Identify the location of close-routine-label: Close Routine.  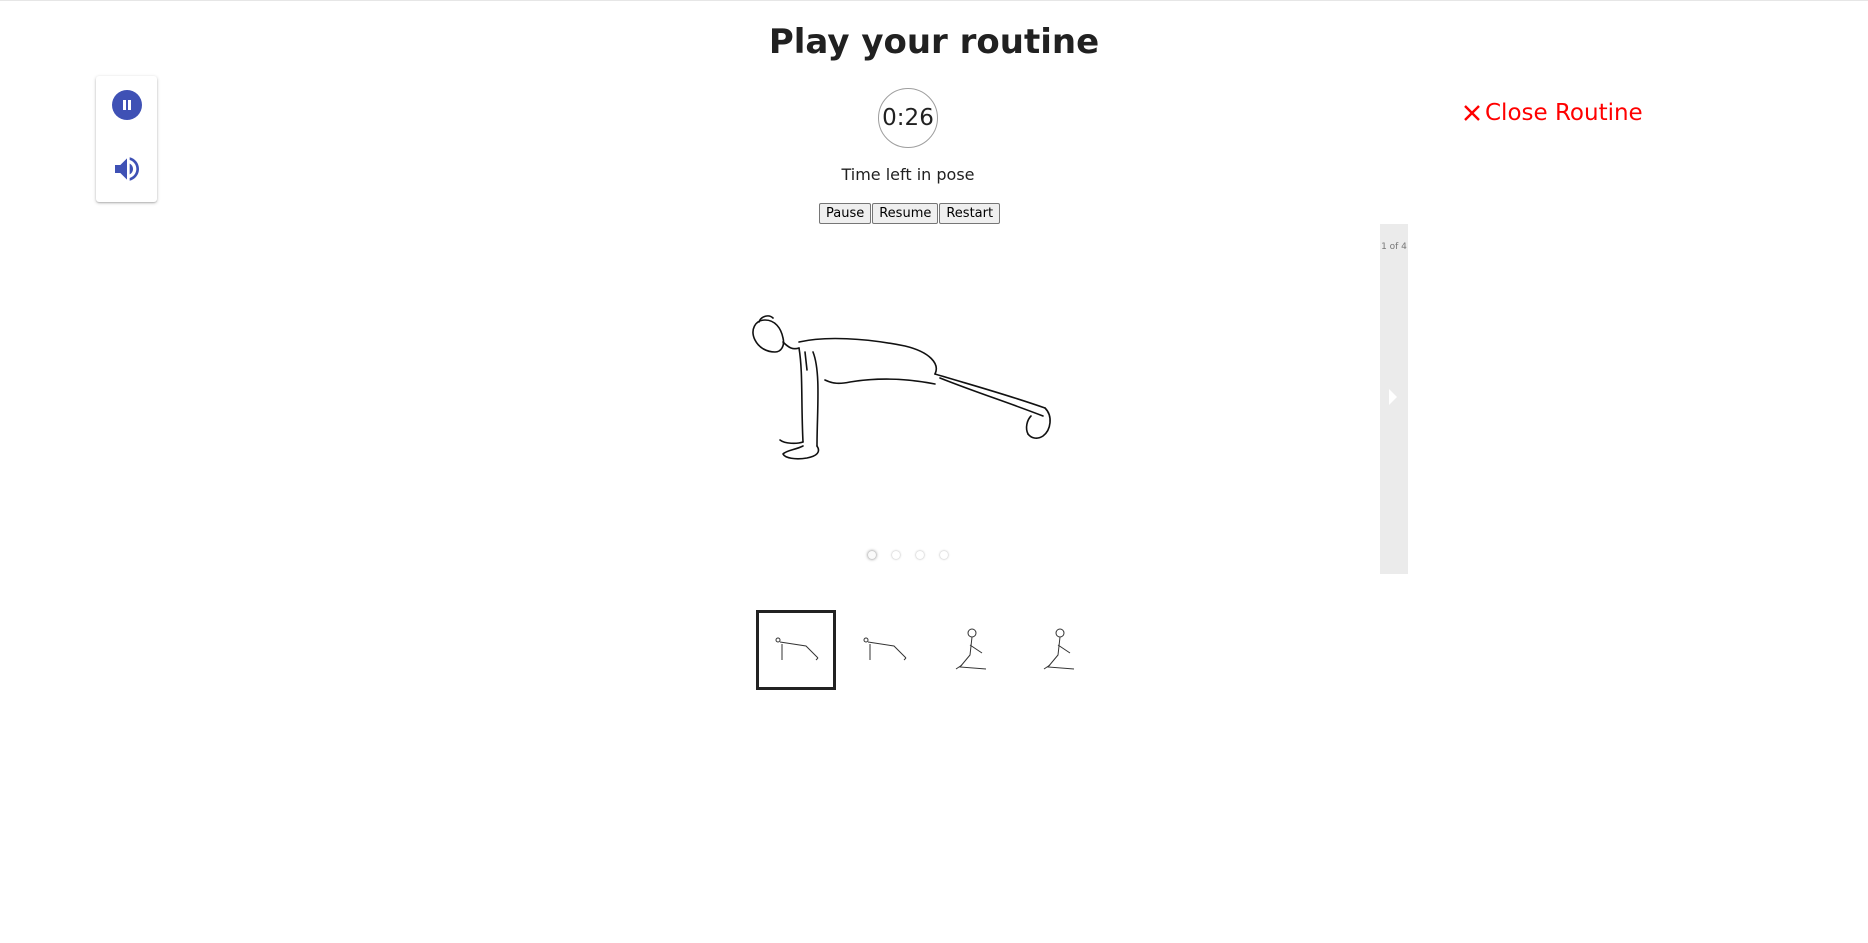
(1564, 113).